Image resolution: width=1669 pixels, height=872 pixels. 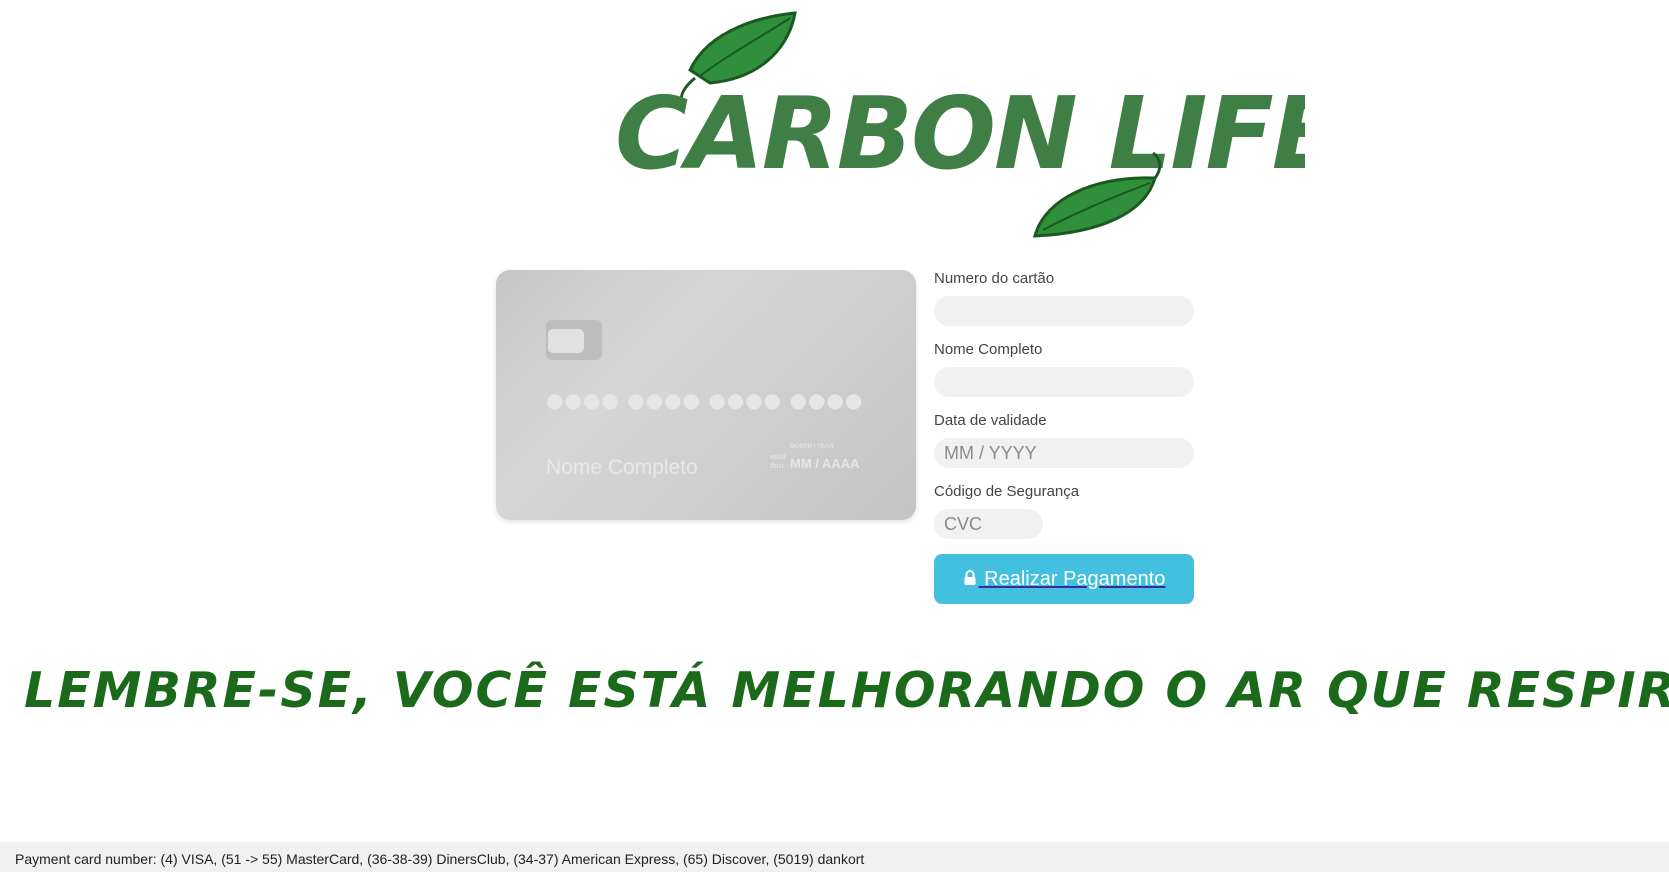 I want to click on cvc-label: Código de Segurança, so click(x=1007, y=491).